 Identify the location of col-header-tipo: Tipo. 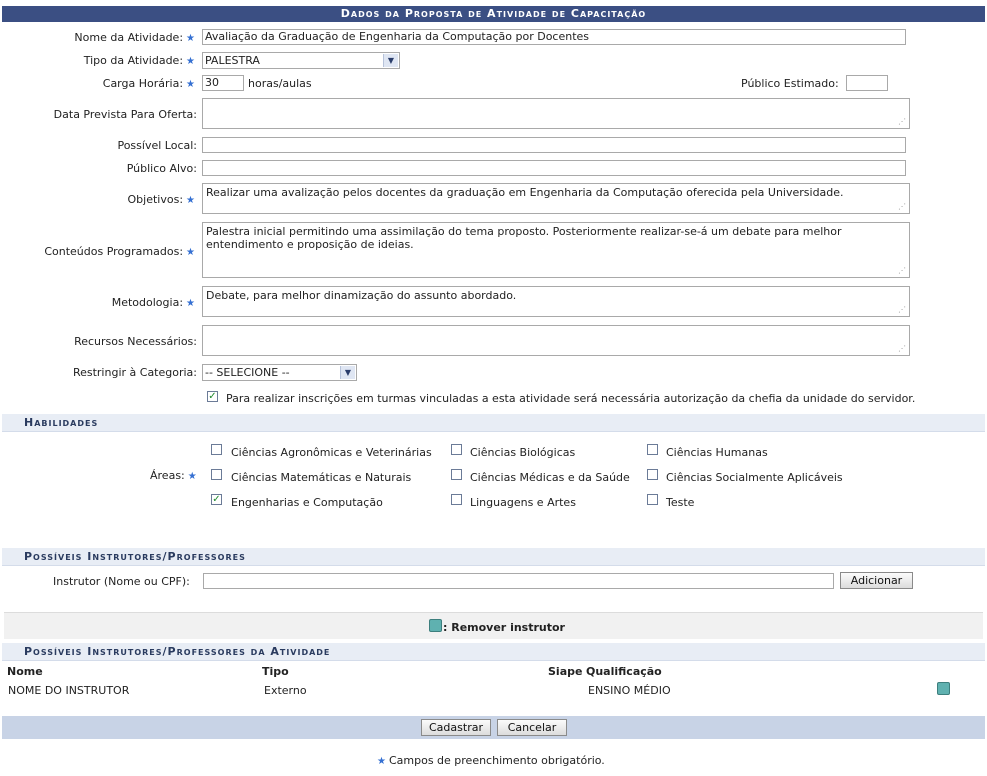
(275, 671).